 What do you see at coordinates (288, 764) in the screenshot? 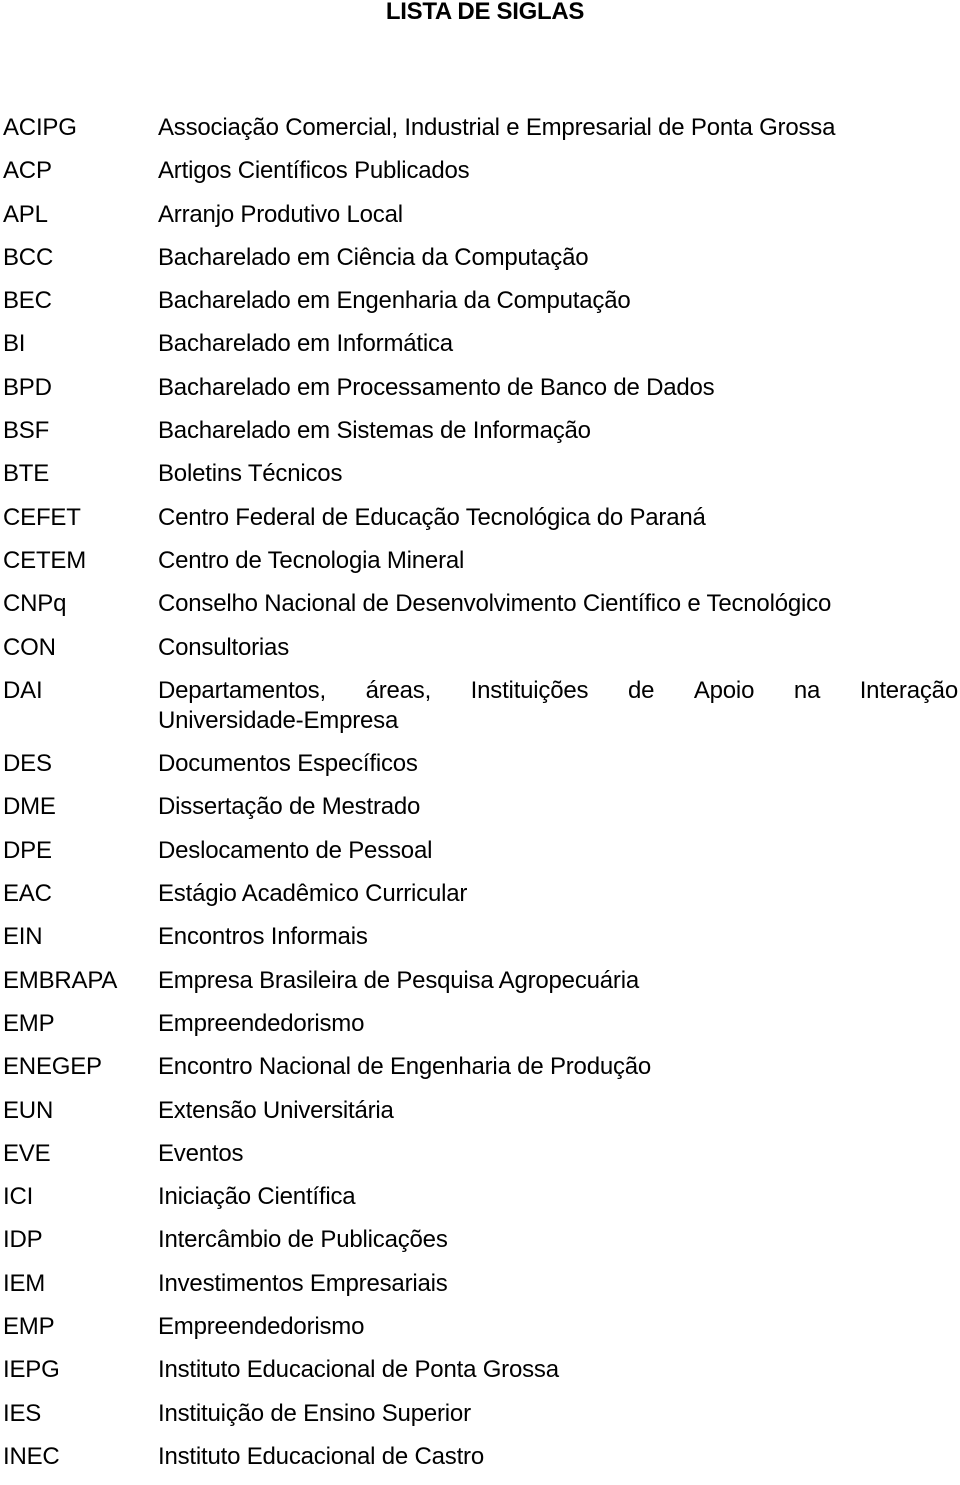
I see `acronym-description: Documentos Específicos` at bounding box center [288, 764].